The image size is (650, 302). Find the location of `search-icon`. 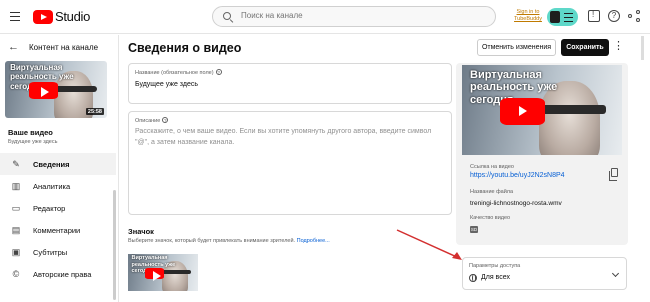

search-icon is located at coordinates (227, 16).